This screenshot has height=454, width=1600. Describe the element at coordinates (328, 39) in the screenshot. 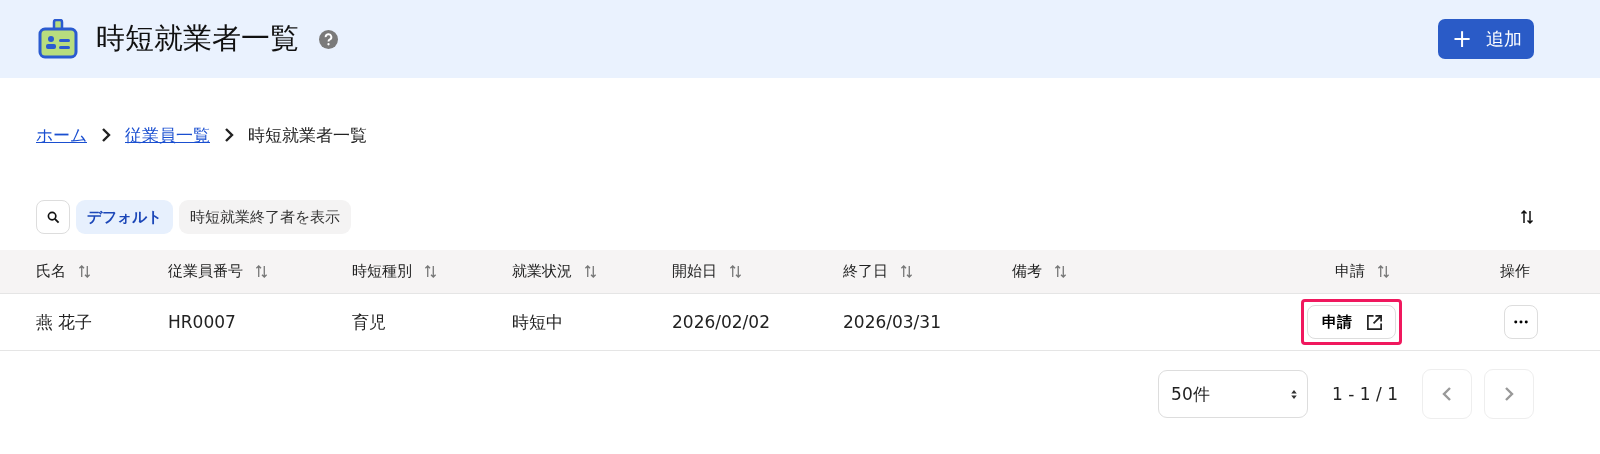

I see `help-icon` at that location.